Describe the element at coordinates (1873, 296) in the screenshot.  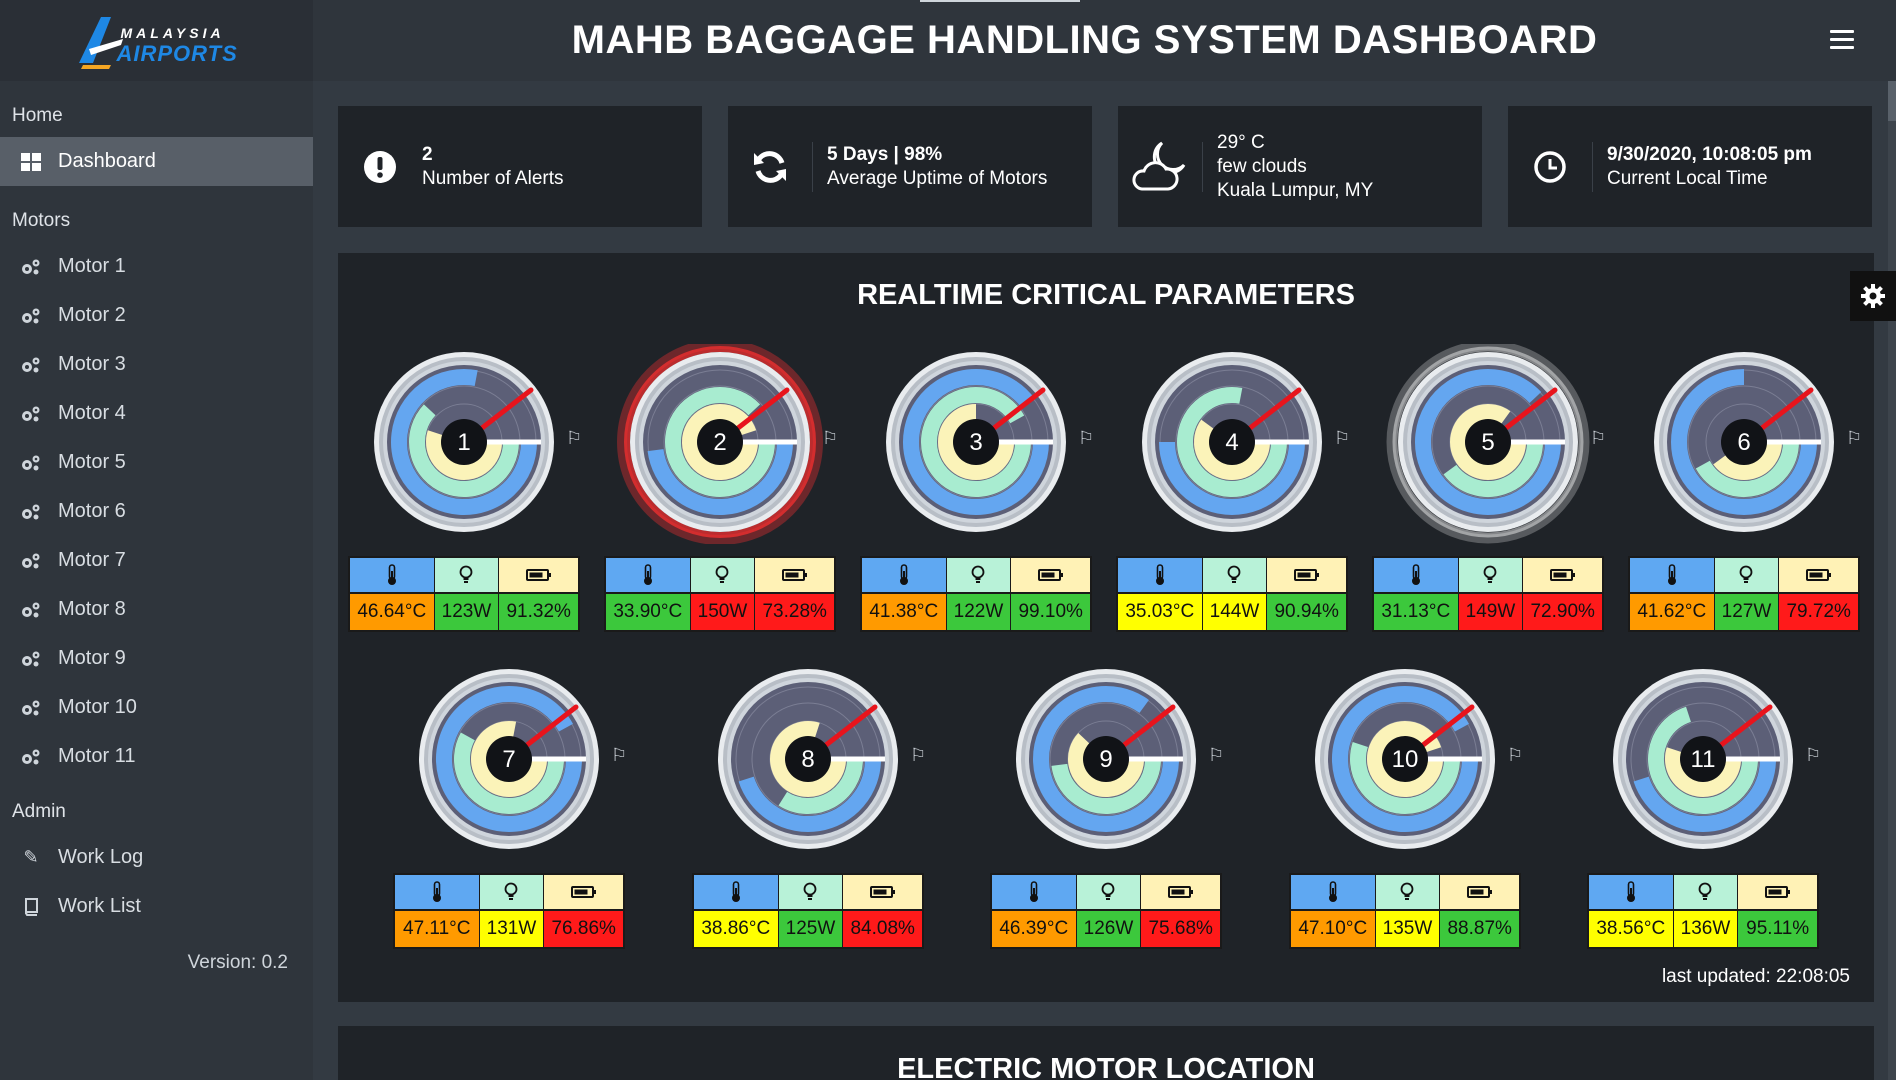
I see `settings-gear-button` at that location.